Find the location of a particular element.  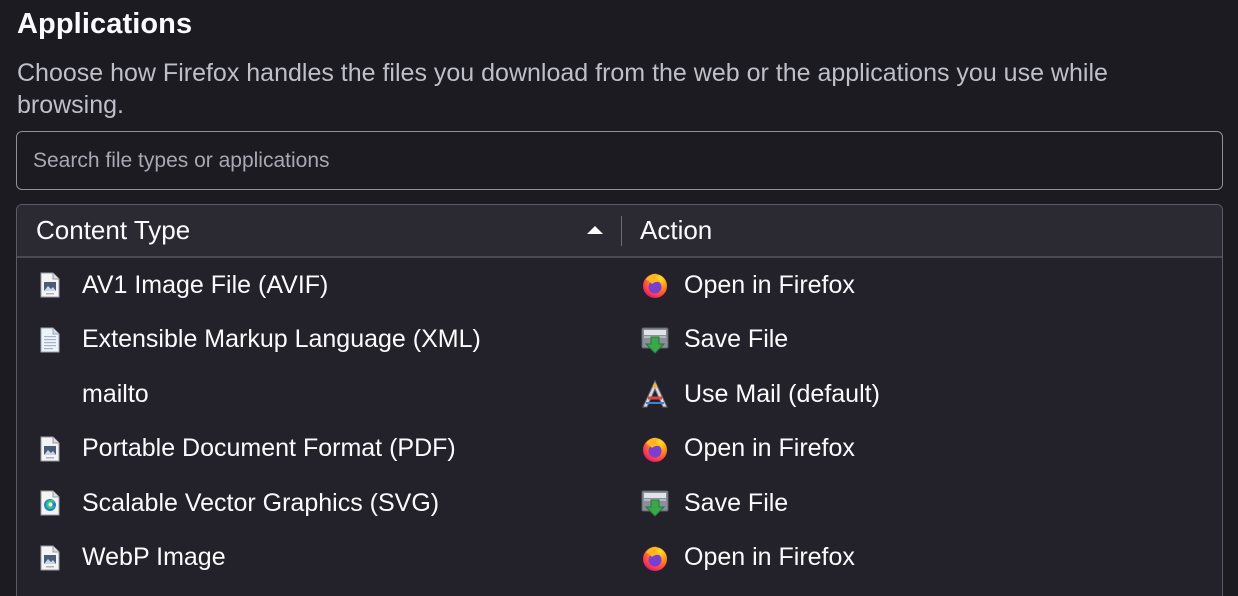

table-header: Content Type Action is located at coordinates (619, 231).